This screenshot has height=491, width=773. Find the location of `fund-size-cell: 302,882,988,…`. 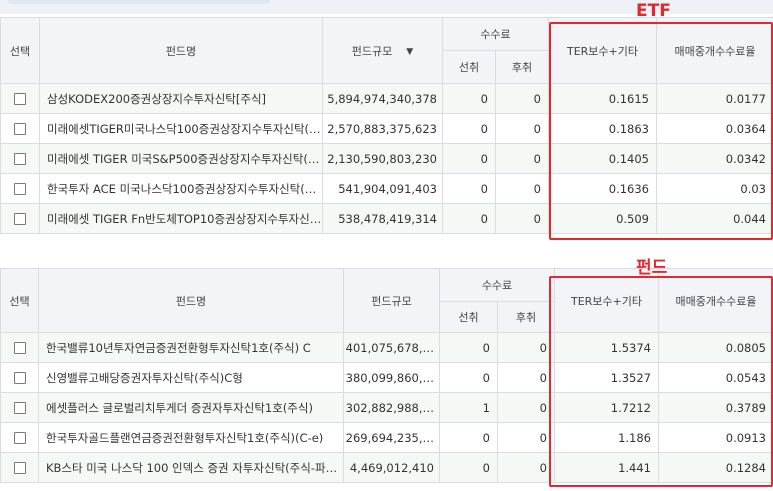

fund-size-cell: 302,882,988,… is located at coordinates (391, 407).